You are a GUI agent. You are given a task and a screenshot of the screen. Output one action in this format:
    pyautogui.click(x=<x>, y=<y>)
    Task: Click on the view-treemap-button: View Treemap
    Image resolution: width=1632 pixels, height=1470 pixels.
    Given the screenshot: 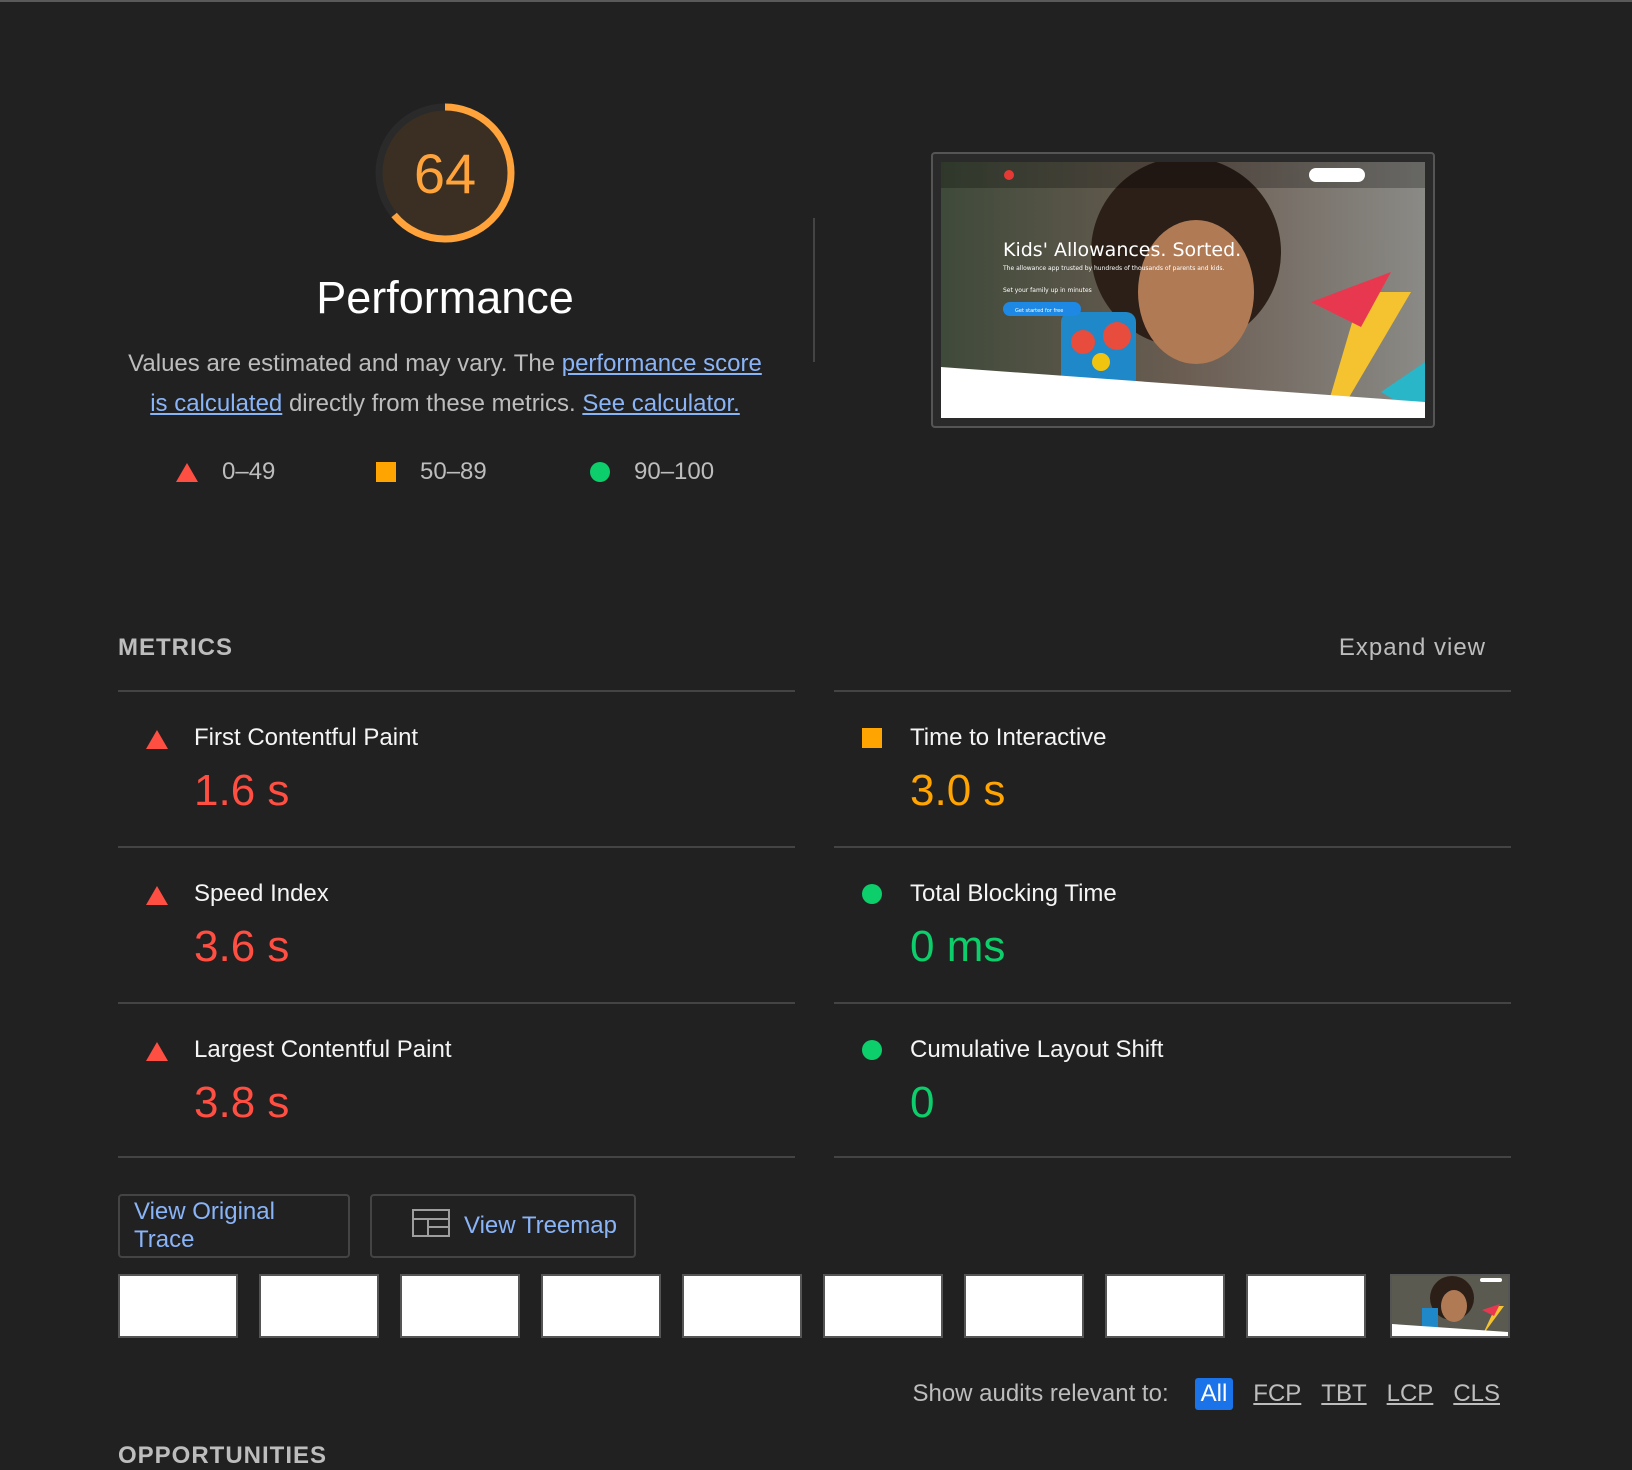 What is the action you would take?
    pyautogui.click(x=503, y=1226)
    